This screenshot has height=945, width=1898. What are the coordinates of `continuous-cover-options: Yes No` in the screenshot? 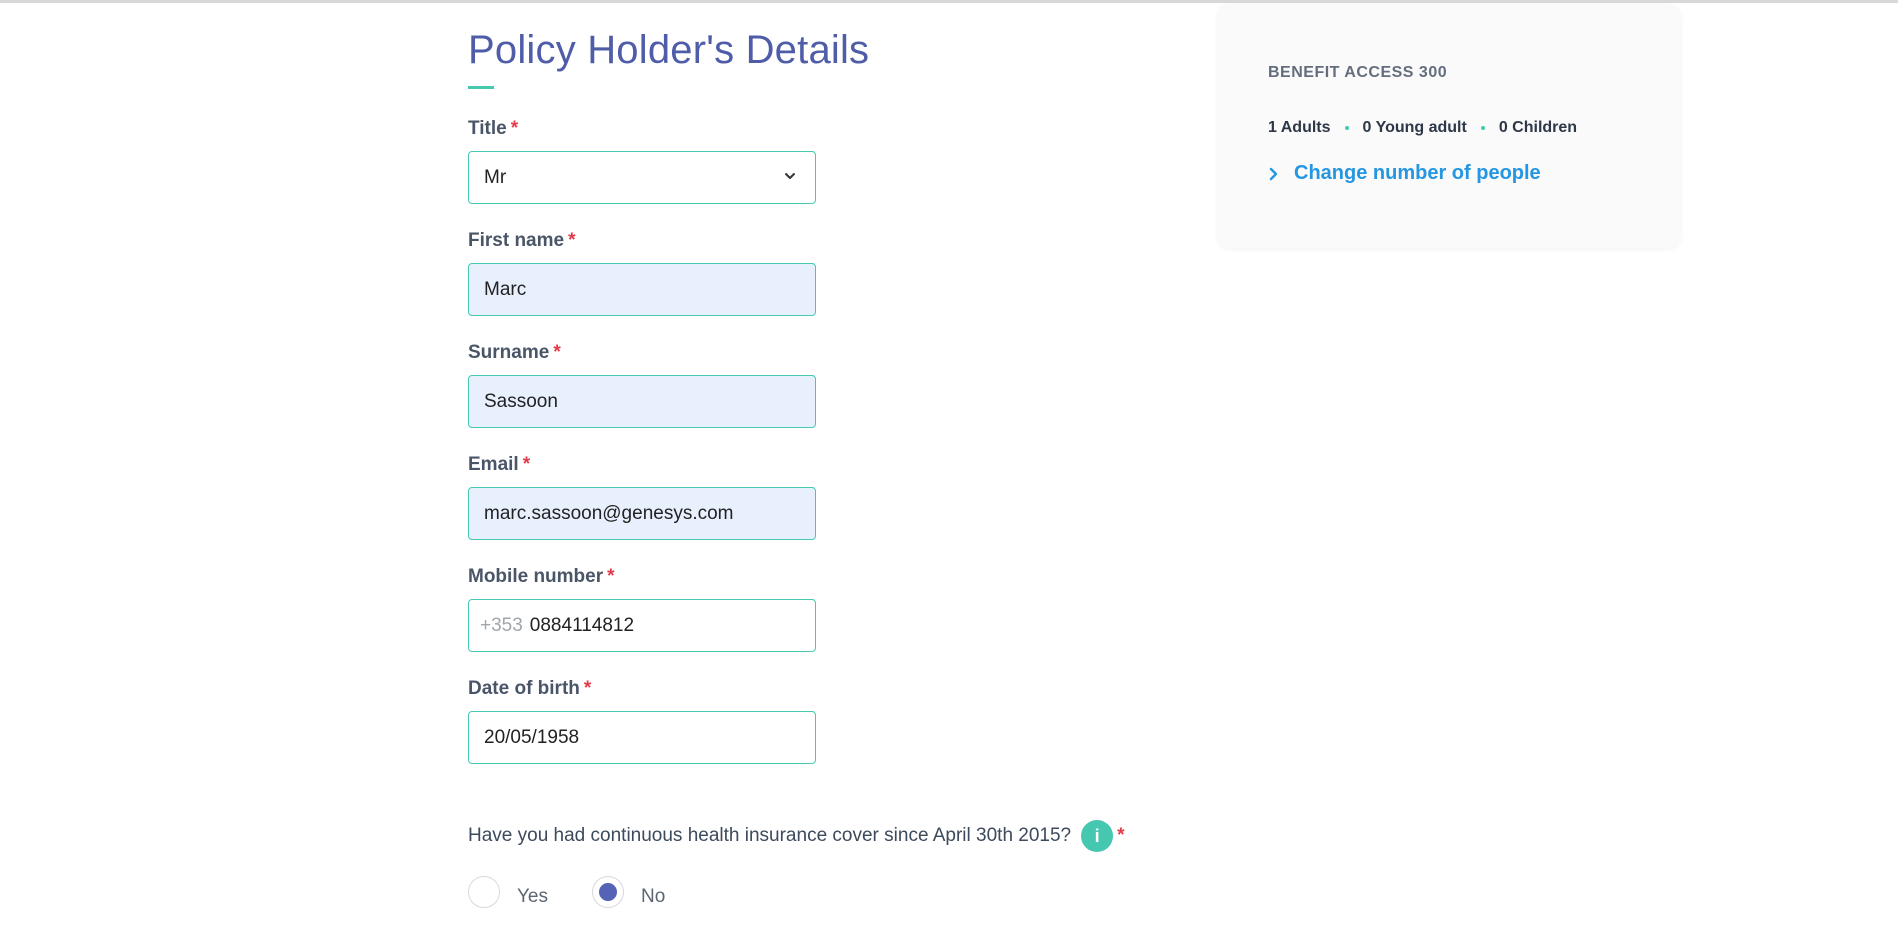 It's located at (566, 892).